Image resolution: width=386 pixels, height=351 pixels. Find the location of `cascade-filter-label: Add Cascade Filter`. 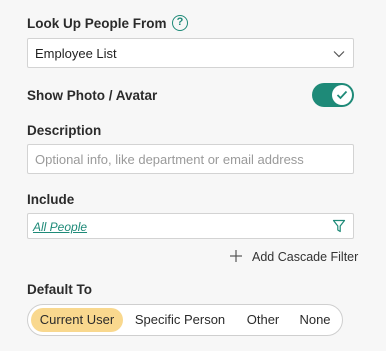

cascade-filter-label: Add Cascade Filter is located at coordinates (305, 257).